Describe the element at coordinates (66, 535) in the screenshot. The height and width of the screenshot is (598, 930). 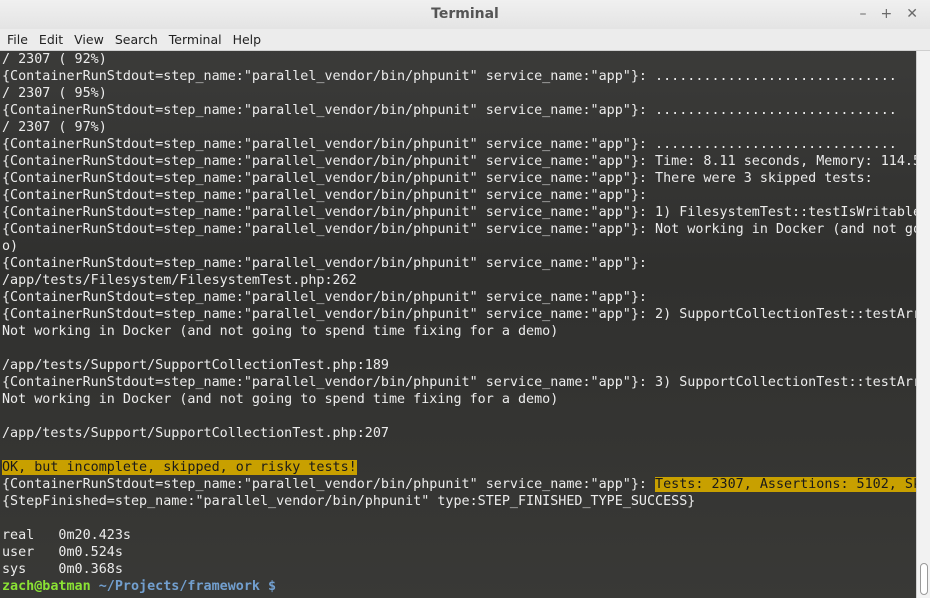
I see `time-real-line: real 0m20.423s` at that location.